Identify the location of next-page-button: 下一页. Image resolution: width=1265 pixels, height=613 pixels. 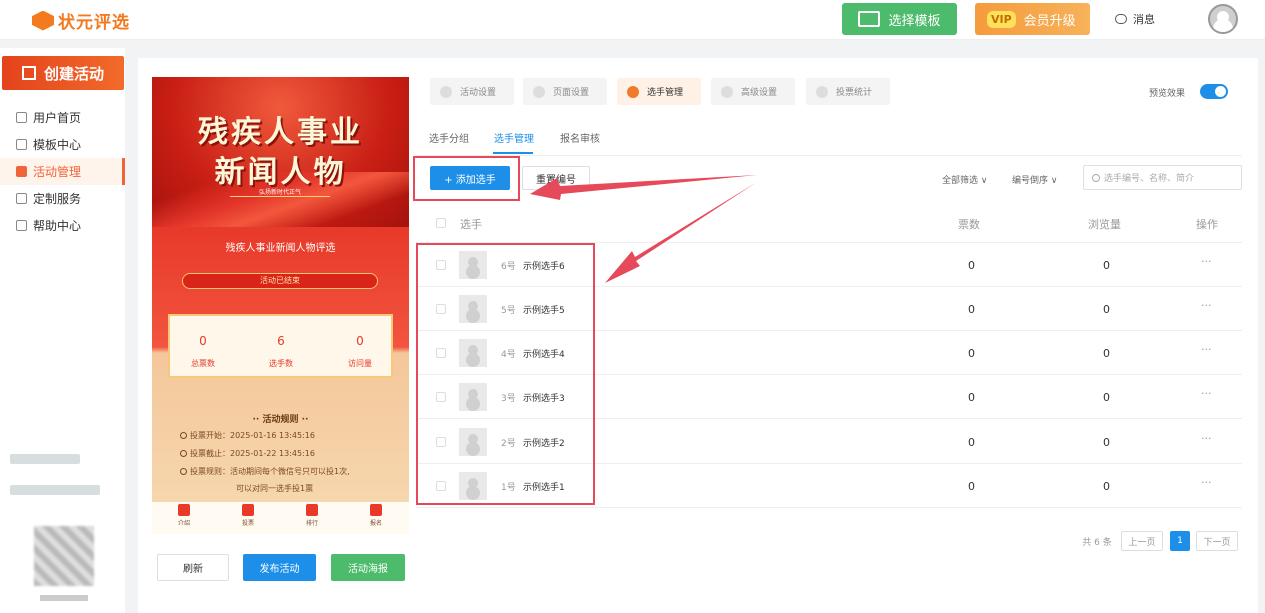
(1217, 541).